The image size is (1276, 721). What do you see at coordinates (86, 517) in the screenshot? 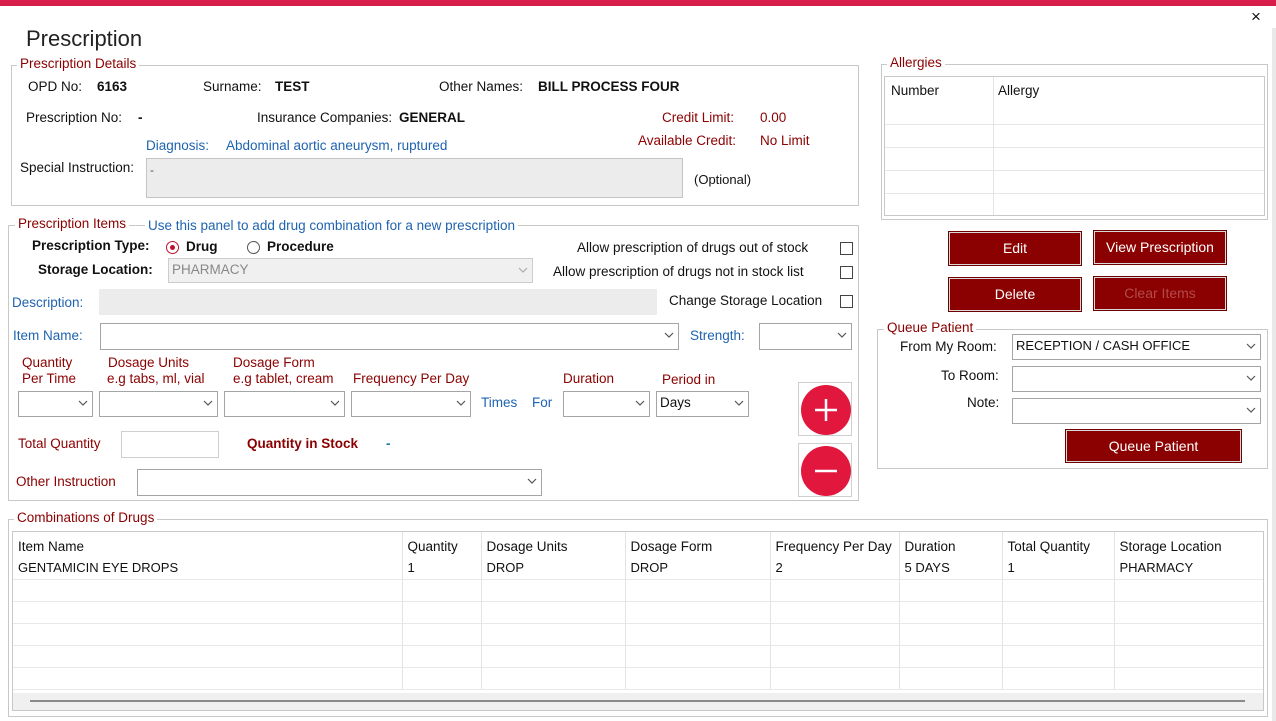
I see `combinations-legend: Combinations of Drugs` at bounding box center [86, 517].